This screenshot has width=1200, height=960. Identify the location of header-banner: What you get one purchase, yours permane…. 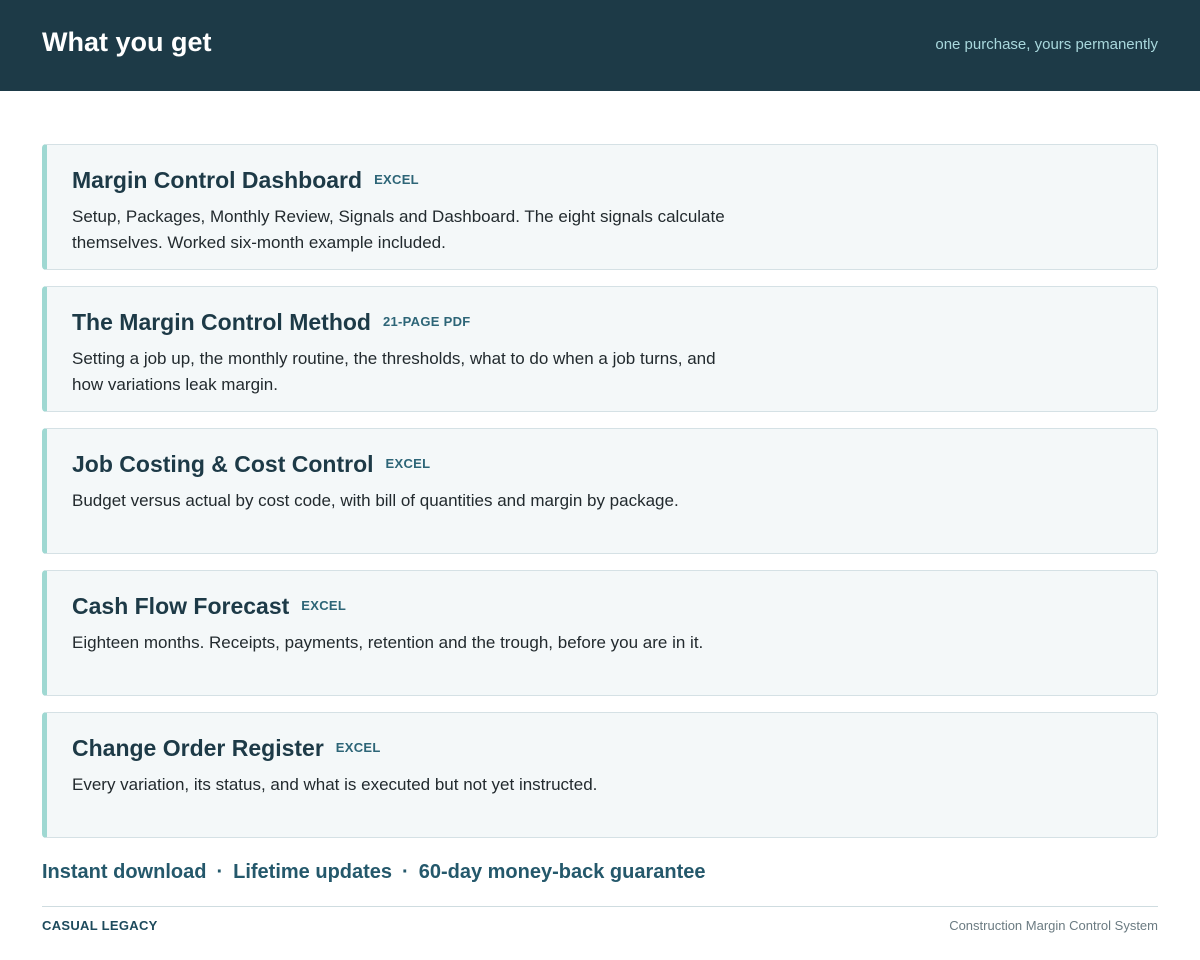
(600, 45).